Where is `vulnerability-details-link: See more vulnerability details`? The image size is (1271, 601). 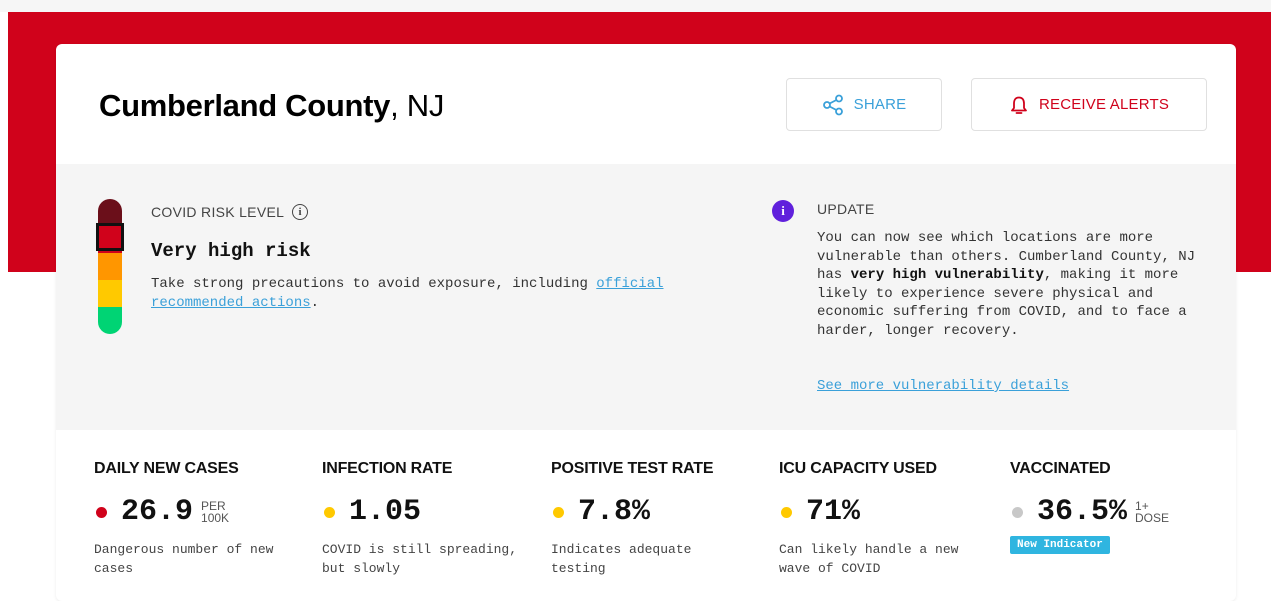 vulnerability-details-link: See more vulnerability details is located at coordinates (943, 386).